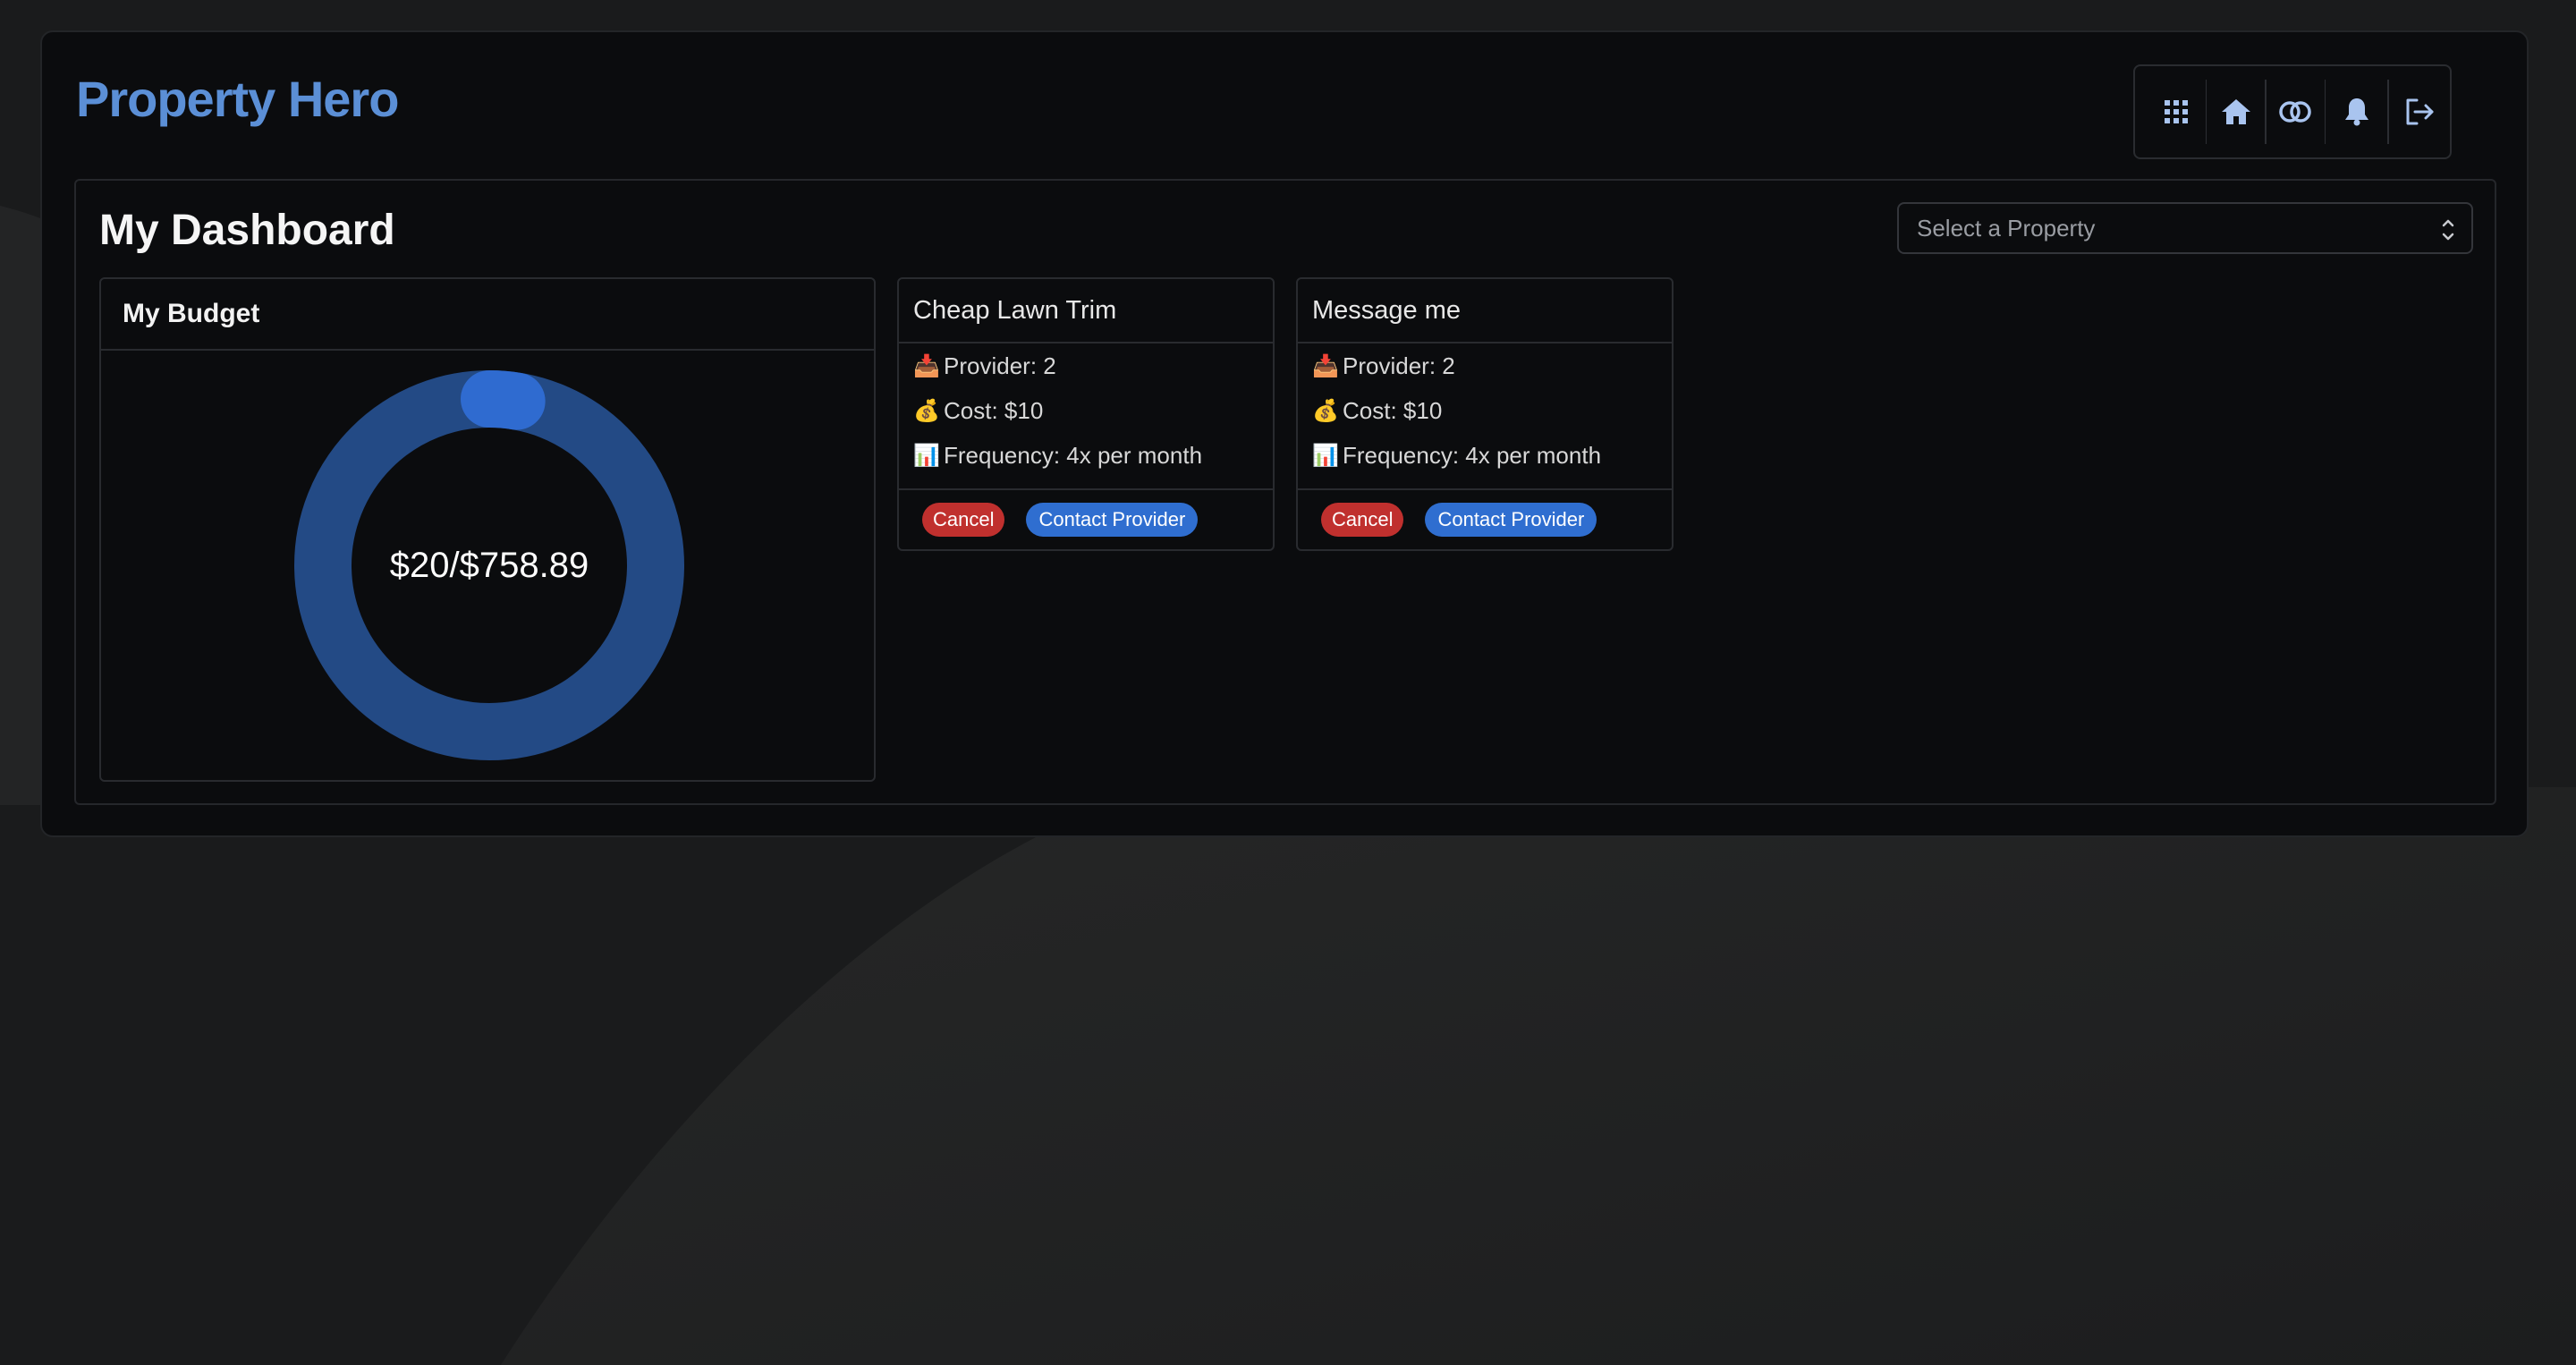  What do you see at coordinates (2419, 112) in the screenshot?
I see `logout-icon` at bounding box center [2419, 112].